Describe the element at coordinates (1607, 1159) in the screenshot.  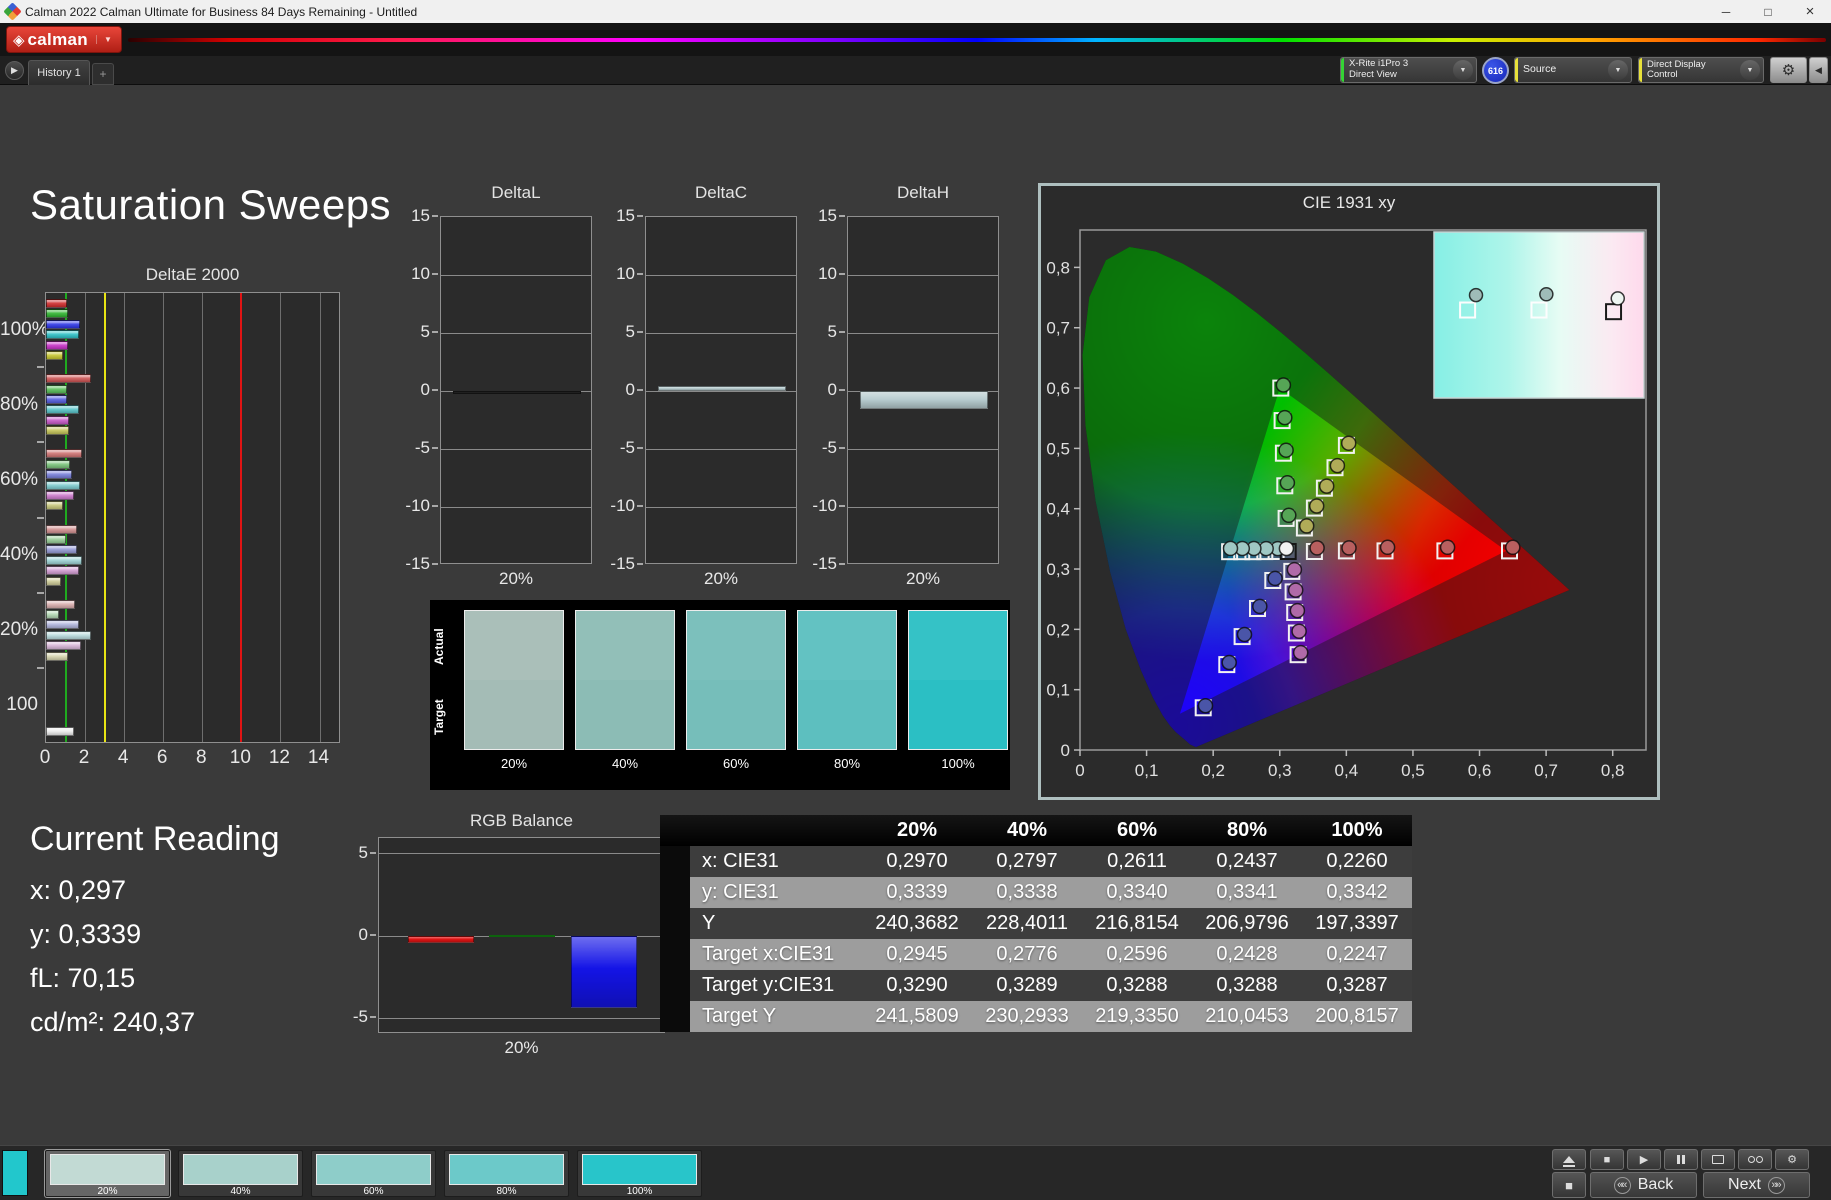
I see `stop-button: ■` at that location.